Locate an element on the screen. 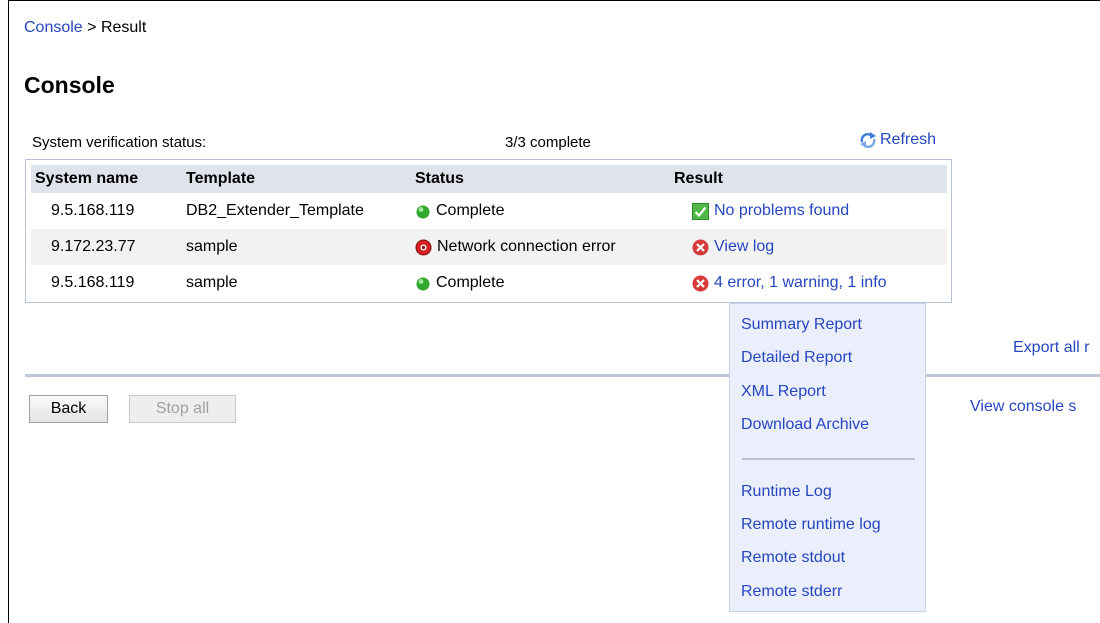 The image size is (1100, 623). view-log-link: View log is located at coordinates (744, 247).